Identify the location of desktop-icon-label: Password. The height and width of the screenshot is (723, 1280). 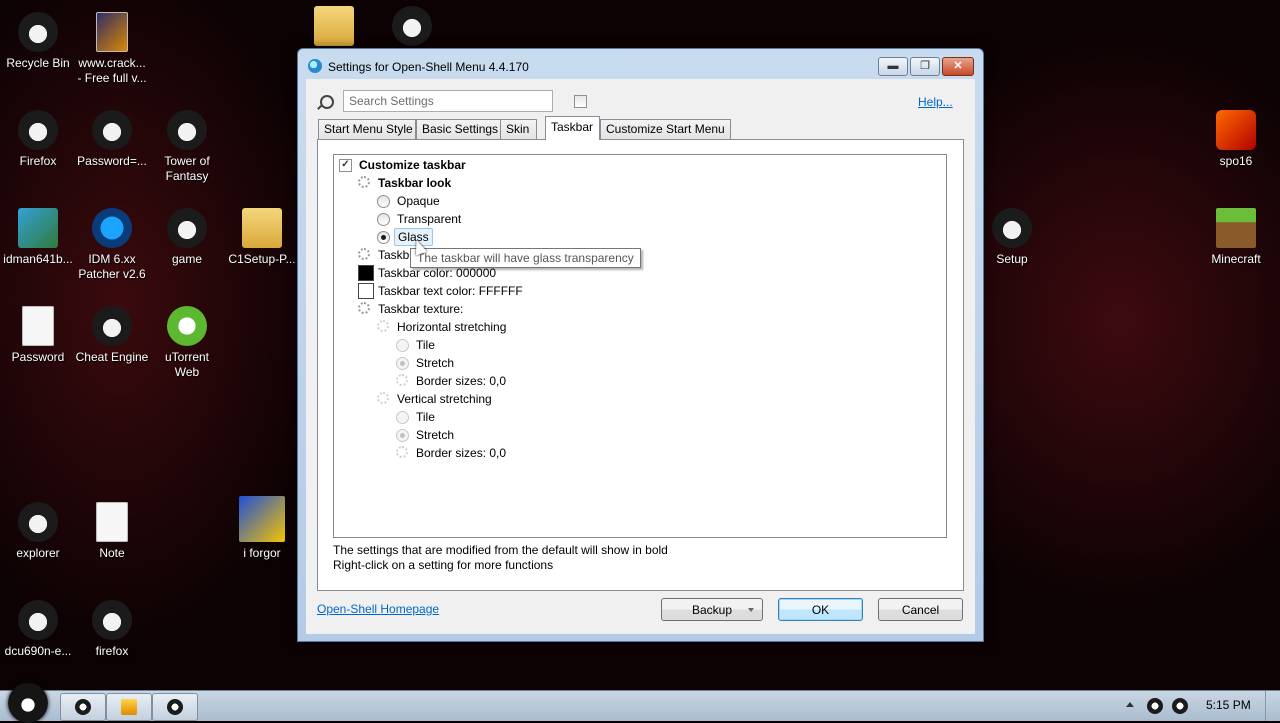
(38, 357).